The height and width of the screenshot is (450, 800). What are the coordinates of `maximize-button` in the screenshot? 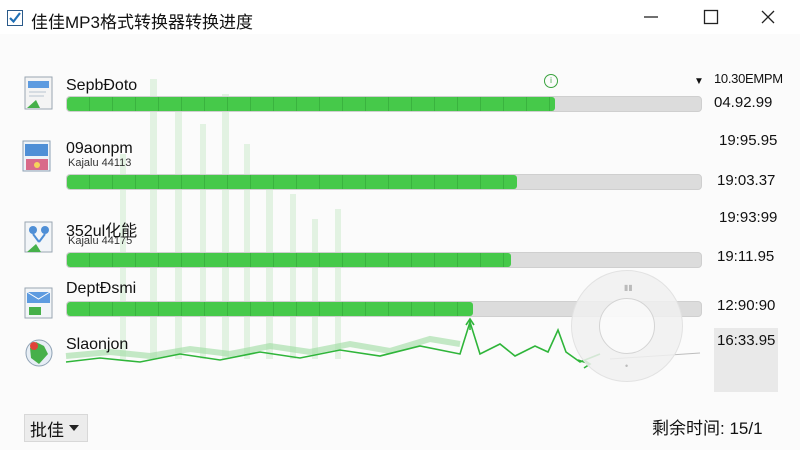 It's located at (711, 17).